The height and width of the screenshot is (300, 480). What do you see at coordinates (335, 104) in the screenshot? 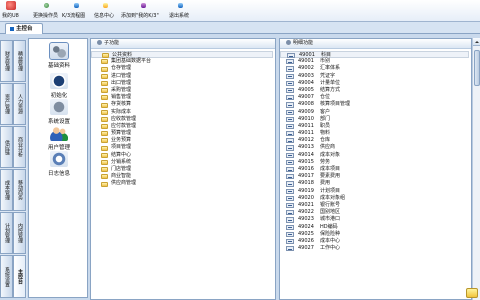
I see `detail-name: 核算项目管理` at bounding box center [335, 104].